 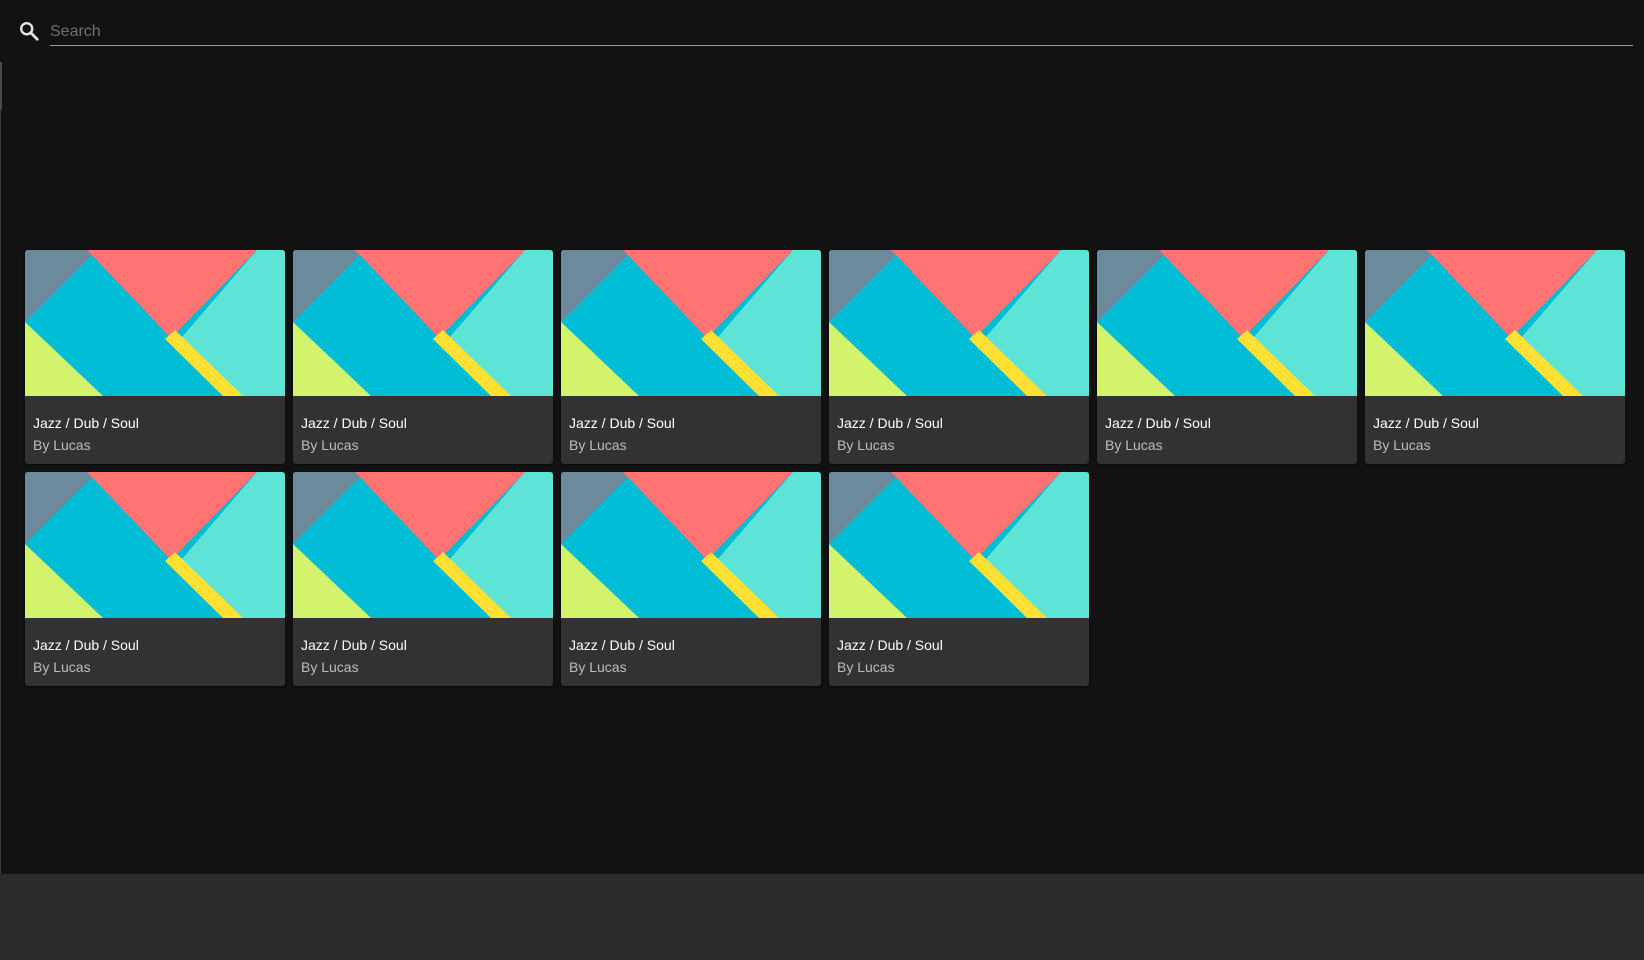 What do you see at coordinates (29, 31) in the screenshot?
I see `search-icon` at bounding box center [29, 31].